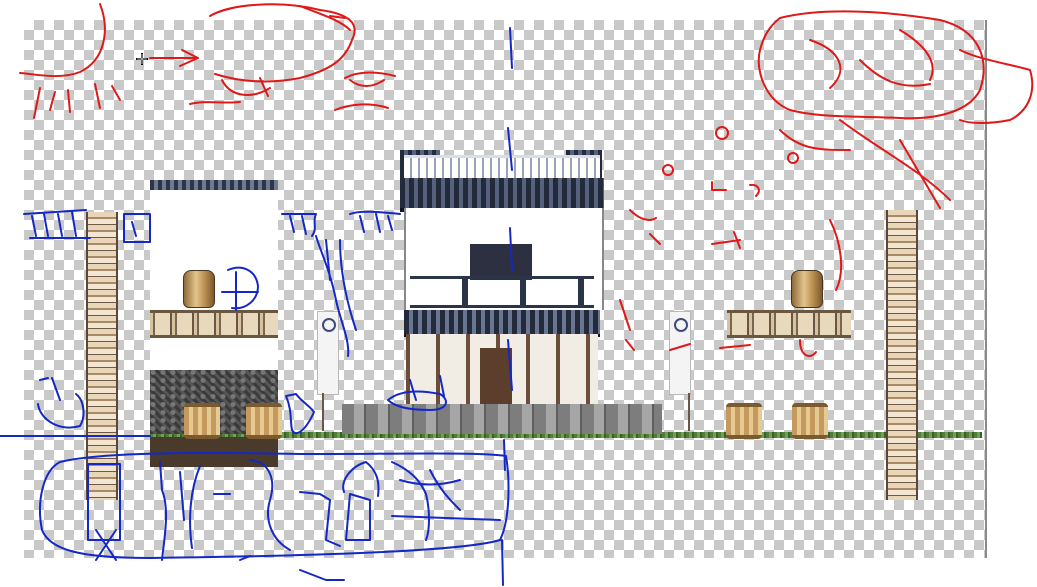  What do you see at coordinates (102, 356) in the screenshot?
I see `left-pillar` at bounding box center [102, 356].